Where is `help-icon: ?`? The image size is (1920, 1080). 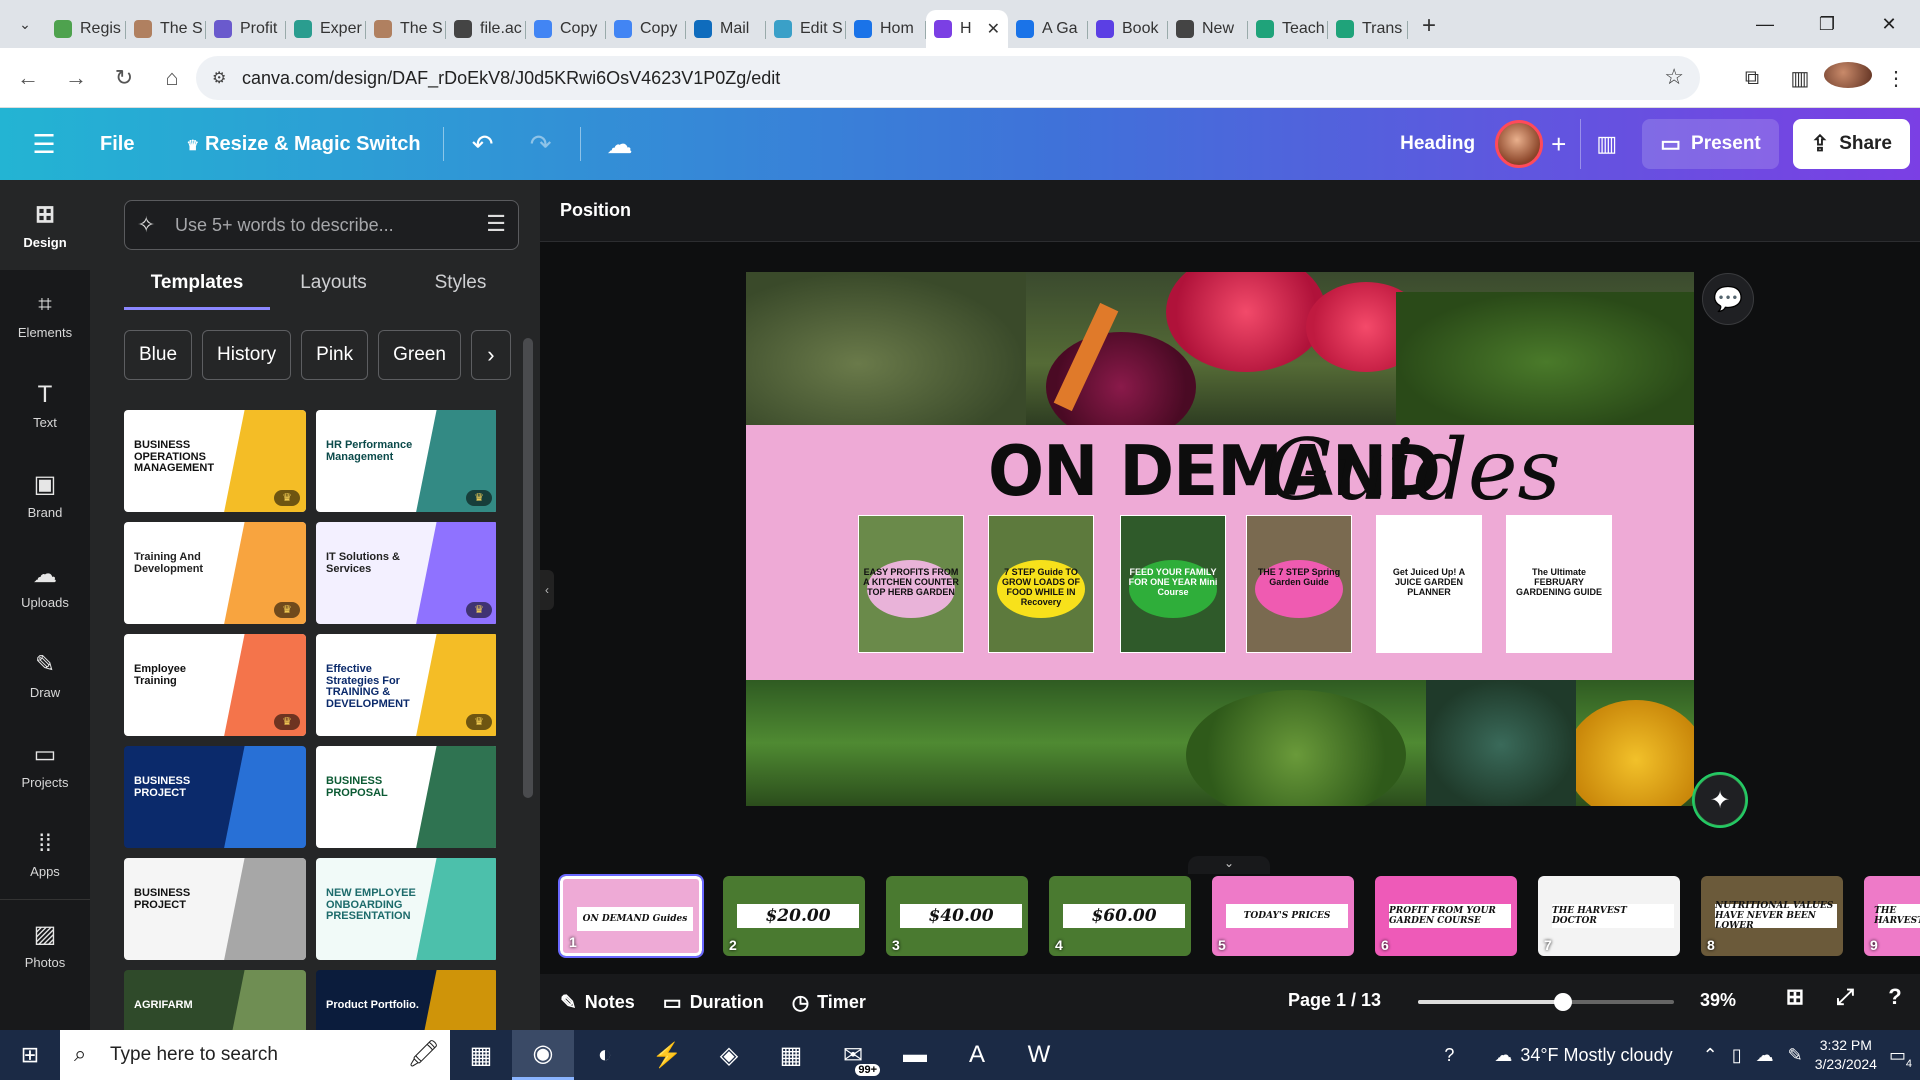
help-icon: ? is located at coordinates (1895, 997).